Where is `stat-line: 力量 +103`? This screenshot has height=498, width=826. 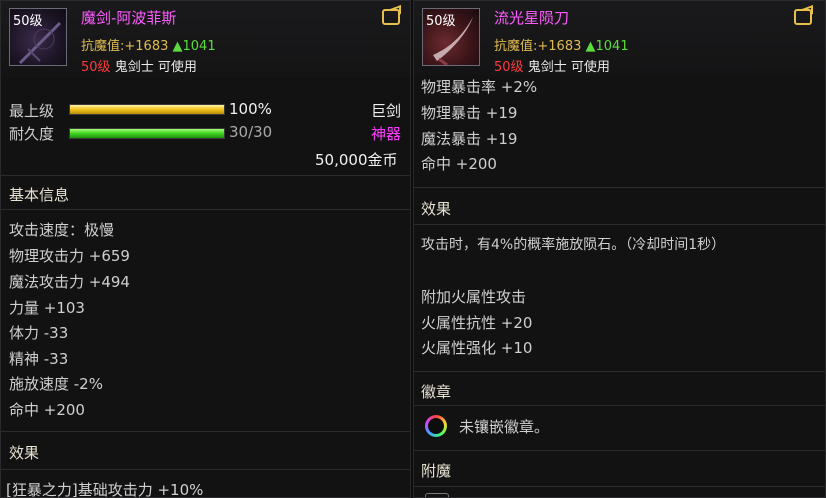
stat-line: 力量 +103 is located at coordinates (47, 308).